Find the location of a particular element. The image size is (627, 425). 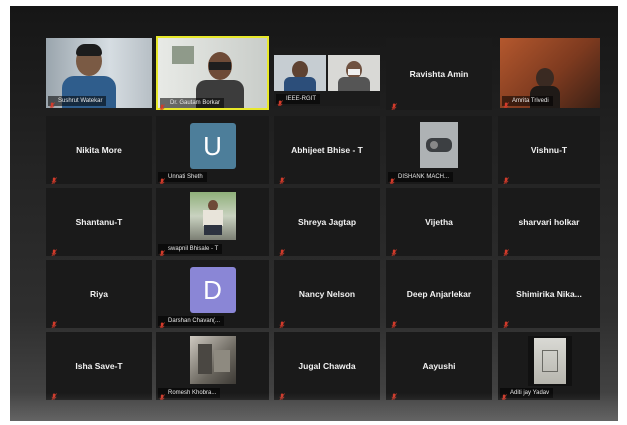

participant-tile: Deep Anjarlekar is located at coordinates (439, 294).